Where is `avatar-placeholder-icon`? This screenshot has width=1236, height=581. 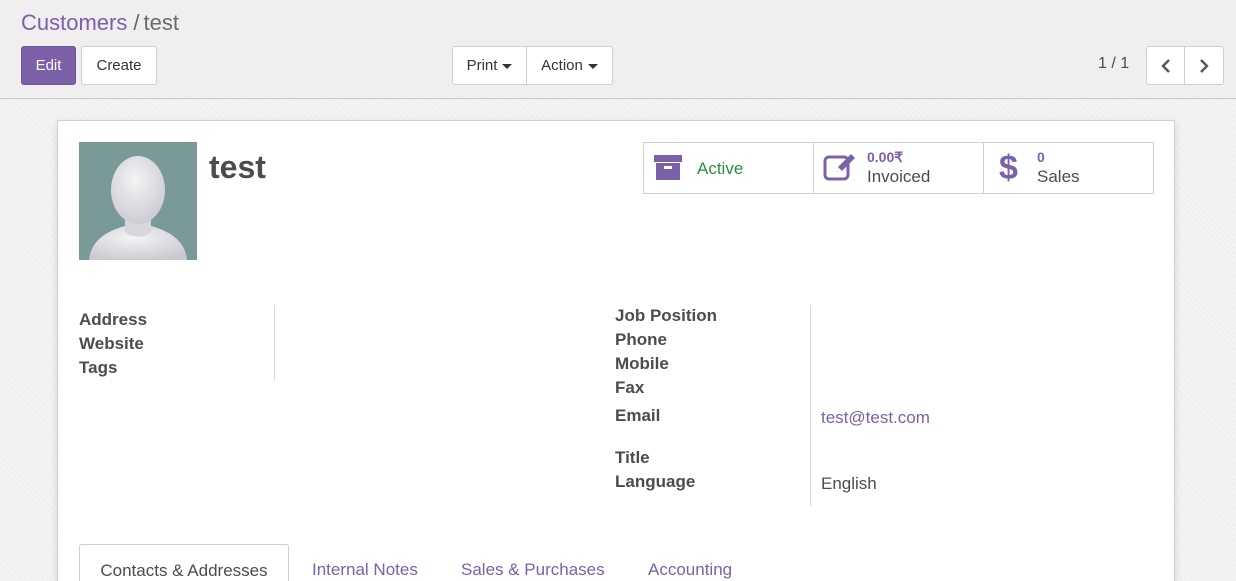 avatar-placeholder-icon is located at coordinates (138, 208).